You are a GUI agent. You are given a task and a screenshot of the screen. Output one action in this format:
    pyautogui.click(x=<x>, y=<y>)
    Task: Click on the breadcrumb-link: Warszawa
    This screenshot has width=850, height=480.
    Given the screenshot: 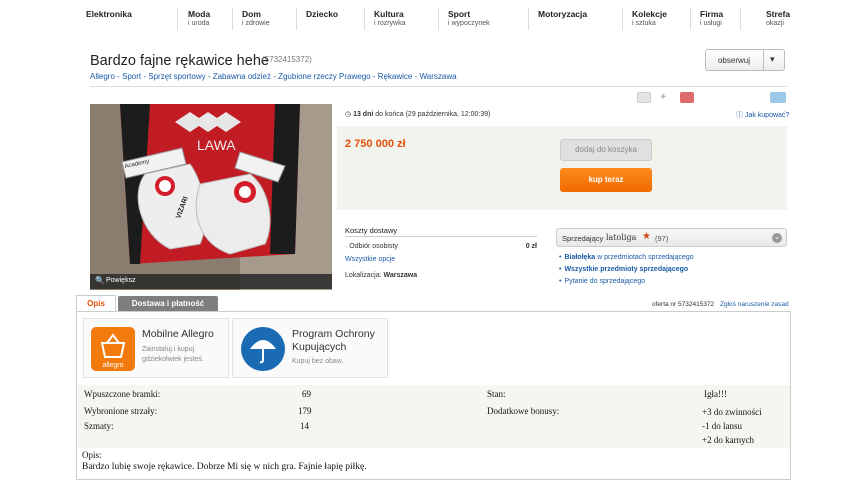 What is the action you would take?
    pyautogui.click(x=438, y=76)
    